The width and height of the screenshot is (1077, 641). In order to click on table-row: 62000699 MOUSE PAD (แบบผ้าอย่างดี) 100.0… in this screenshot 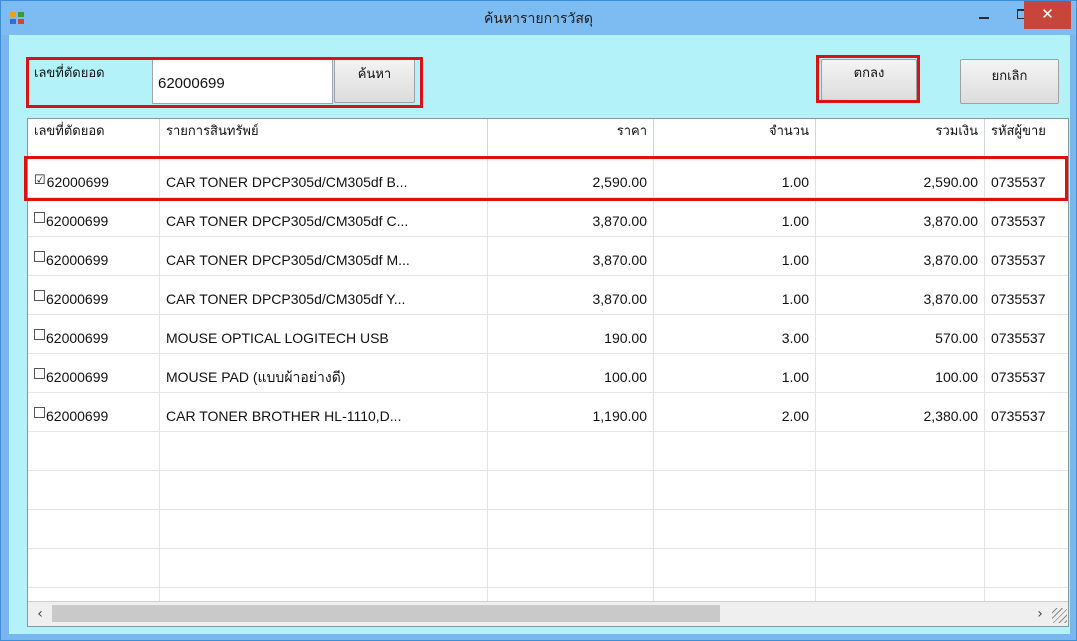, I will do `click(548, 373)`.